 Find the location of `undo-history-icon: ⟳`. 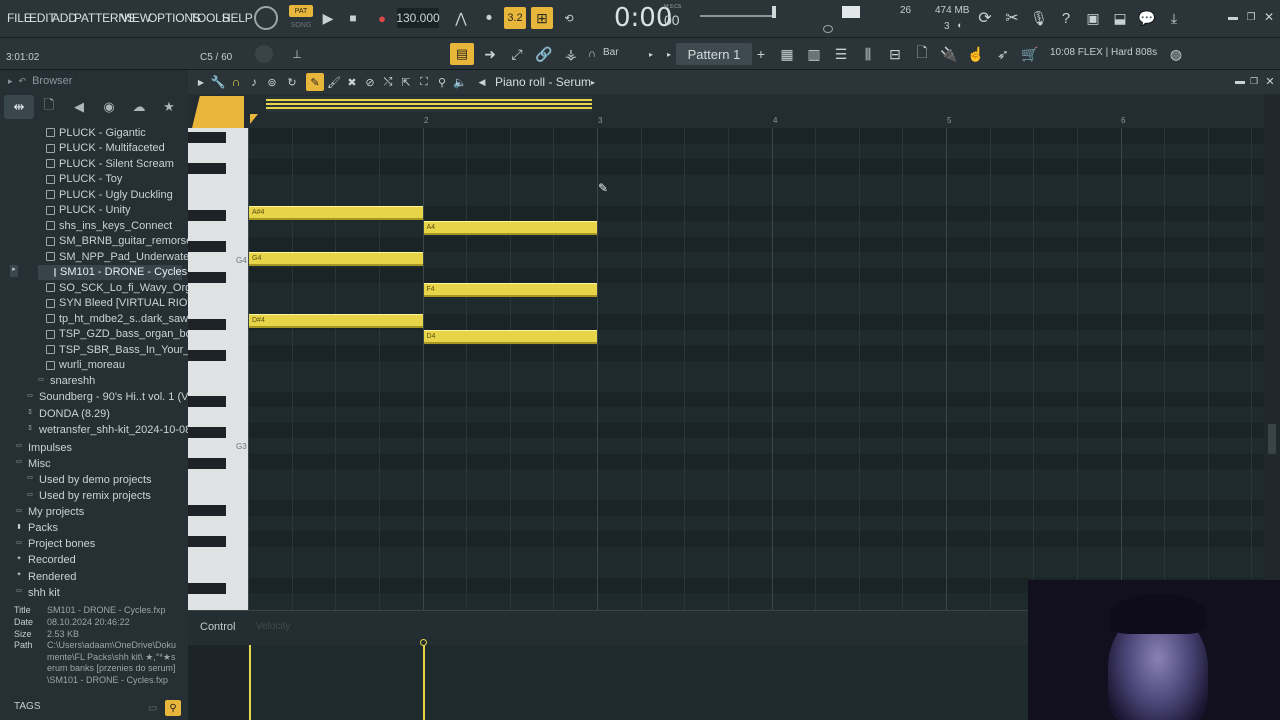

undo-history-icon: ⟳ is located at coordinates (985, 18).